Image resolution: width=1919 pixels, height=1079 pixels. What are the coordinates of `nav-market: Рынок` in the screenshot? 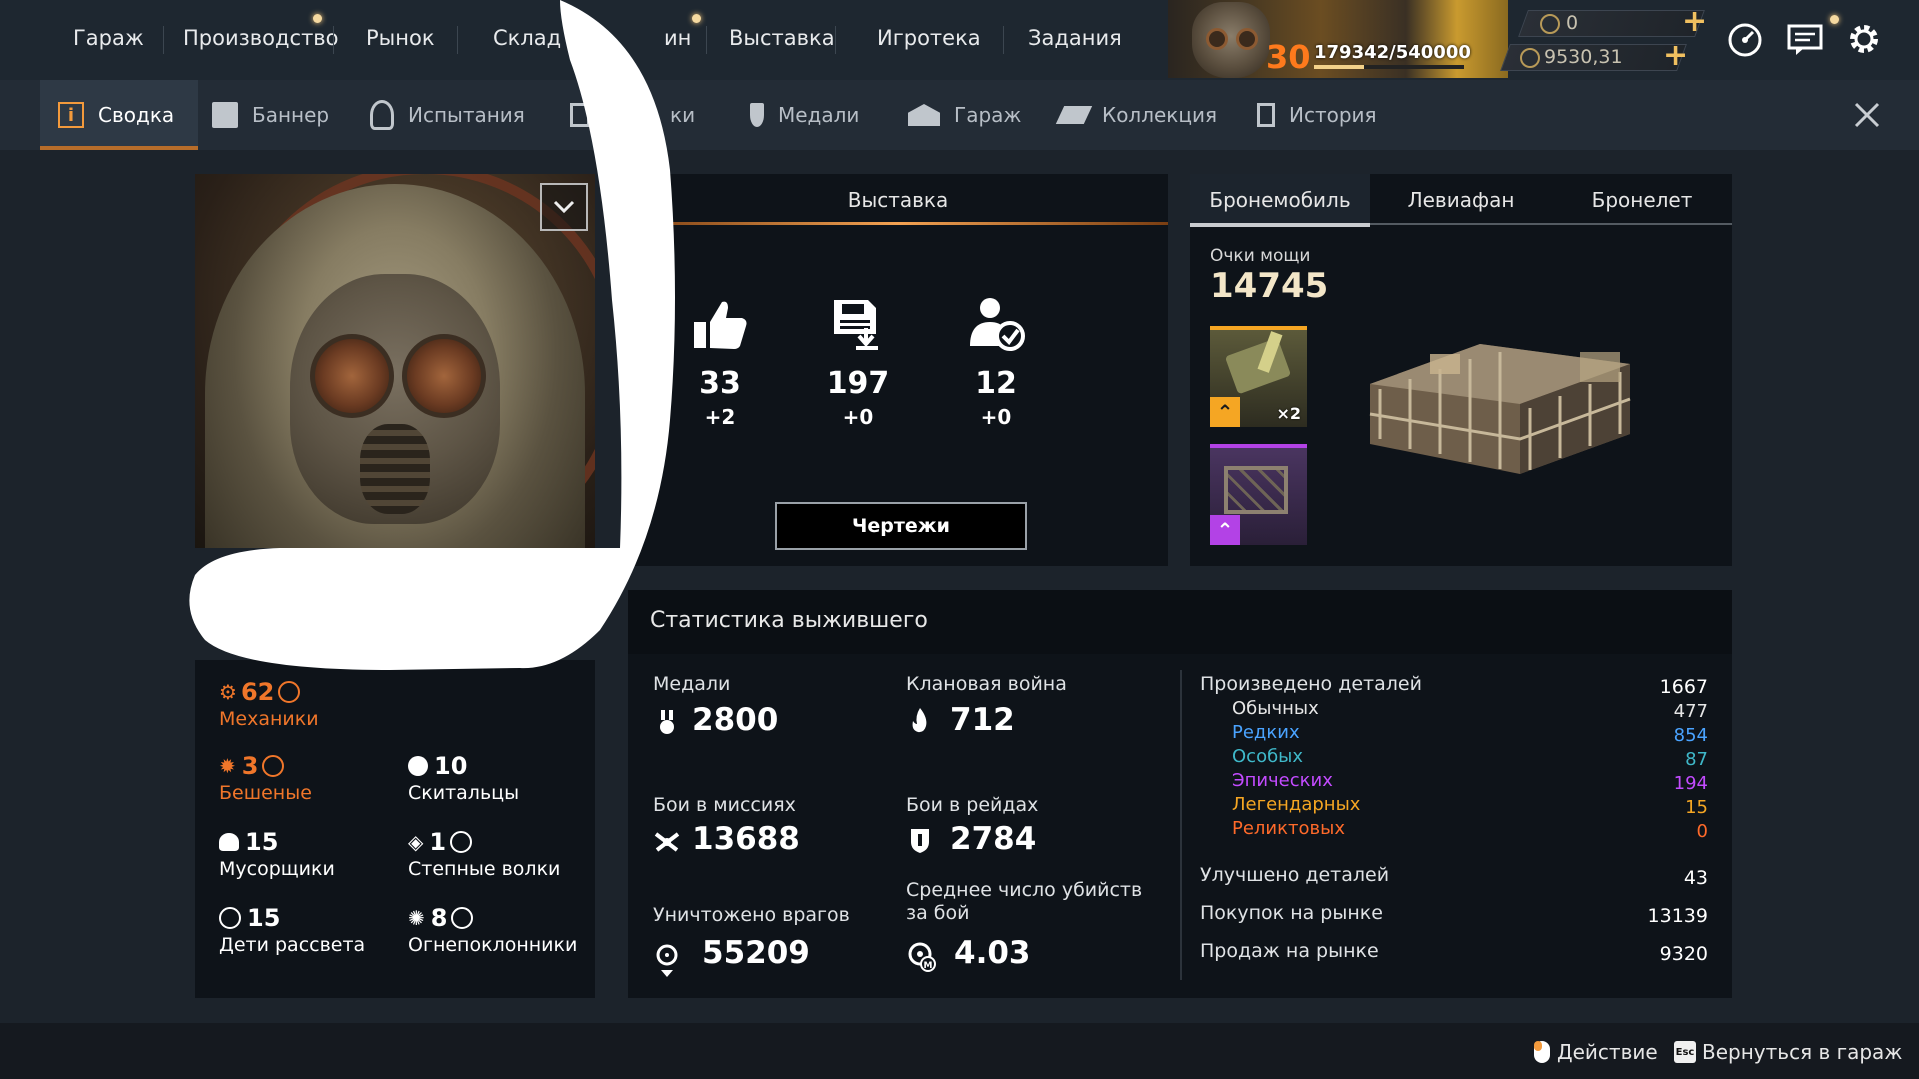 It's located at (400, 38).